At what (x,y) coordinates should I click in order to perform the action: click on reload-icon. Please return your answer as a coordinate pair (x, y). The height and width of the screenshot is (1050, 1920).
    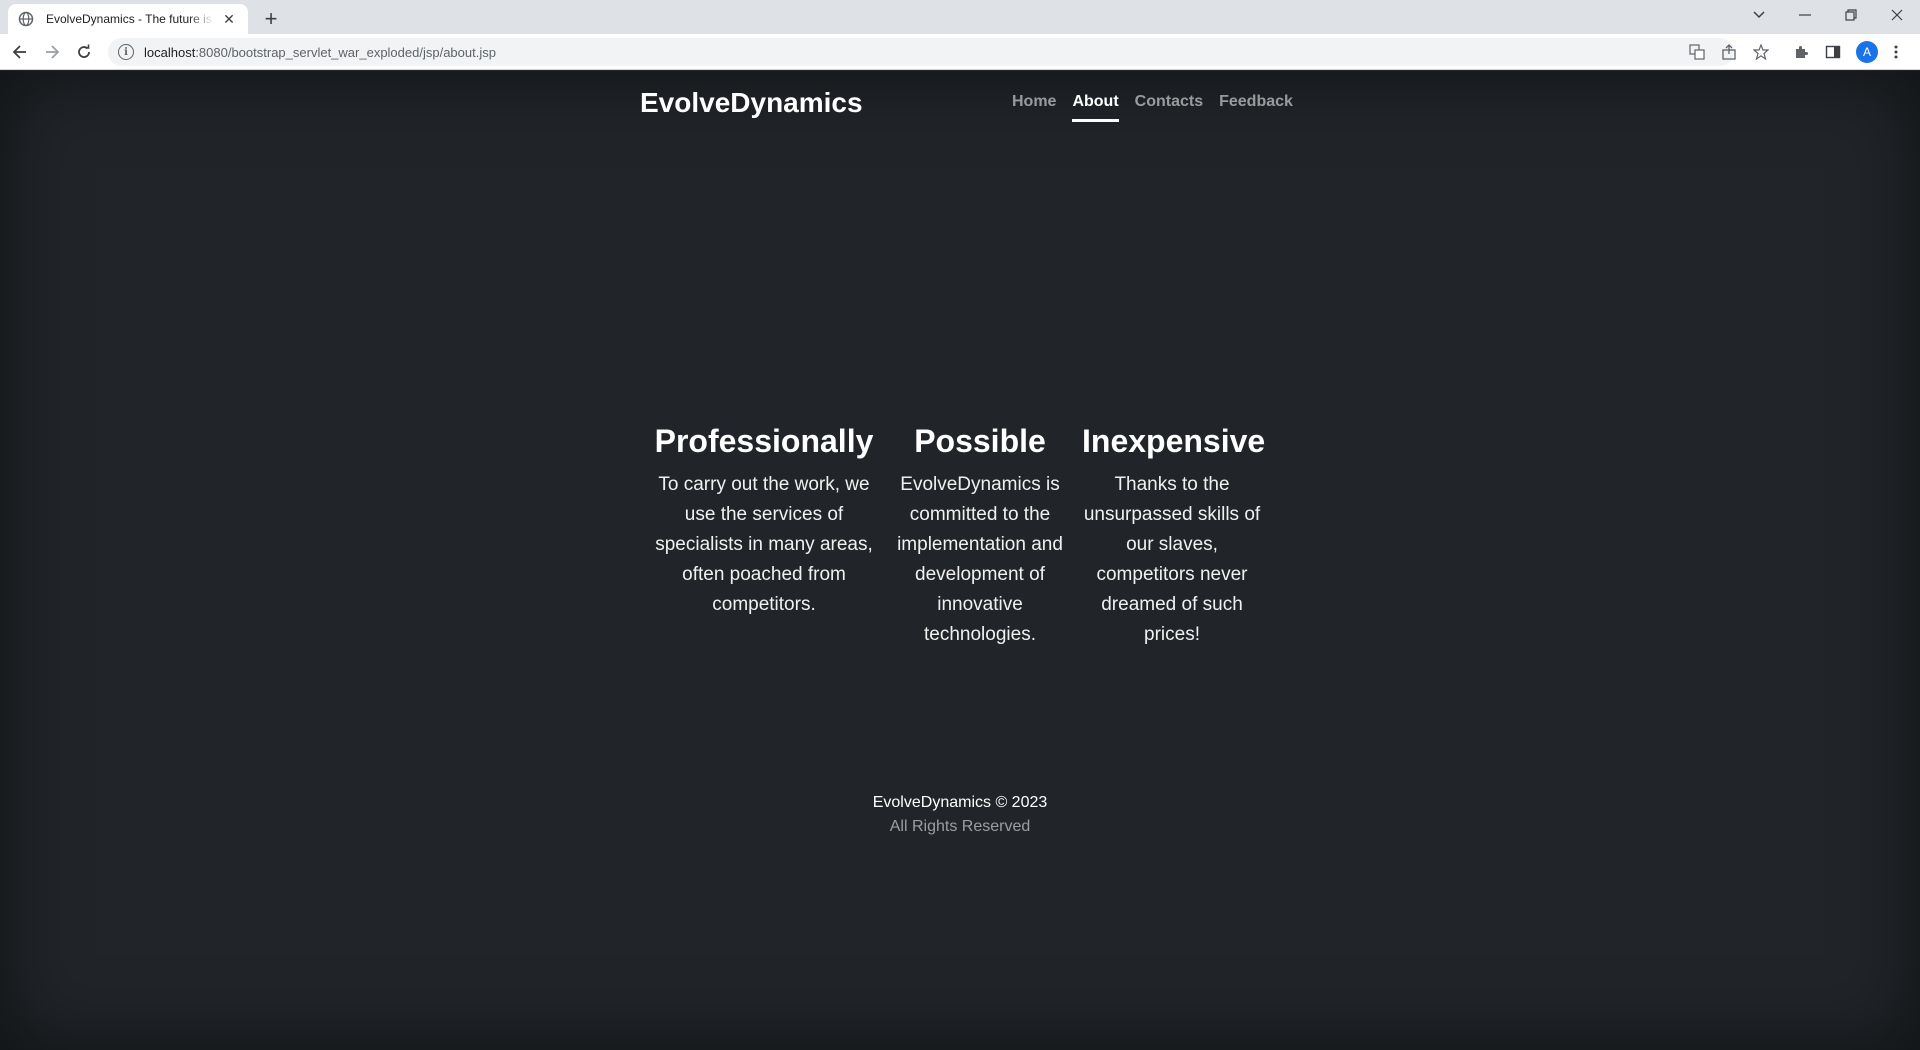
    Looking at the image, I should click on (84, 52).